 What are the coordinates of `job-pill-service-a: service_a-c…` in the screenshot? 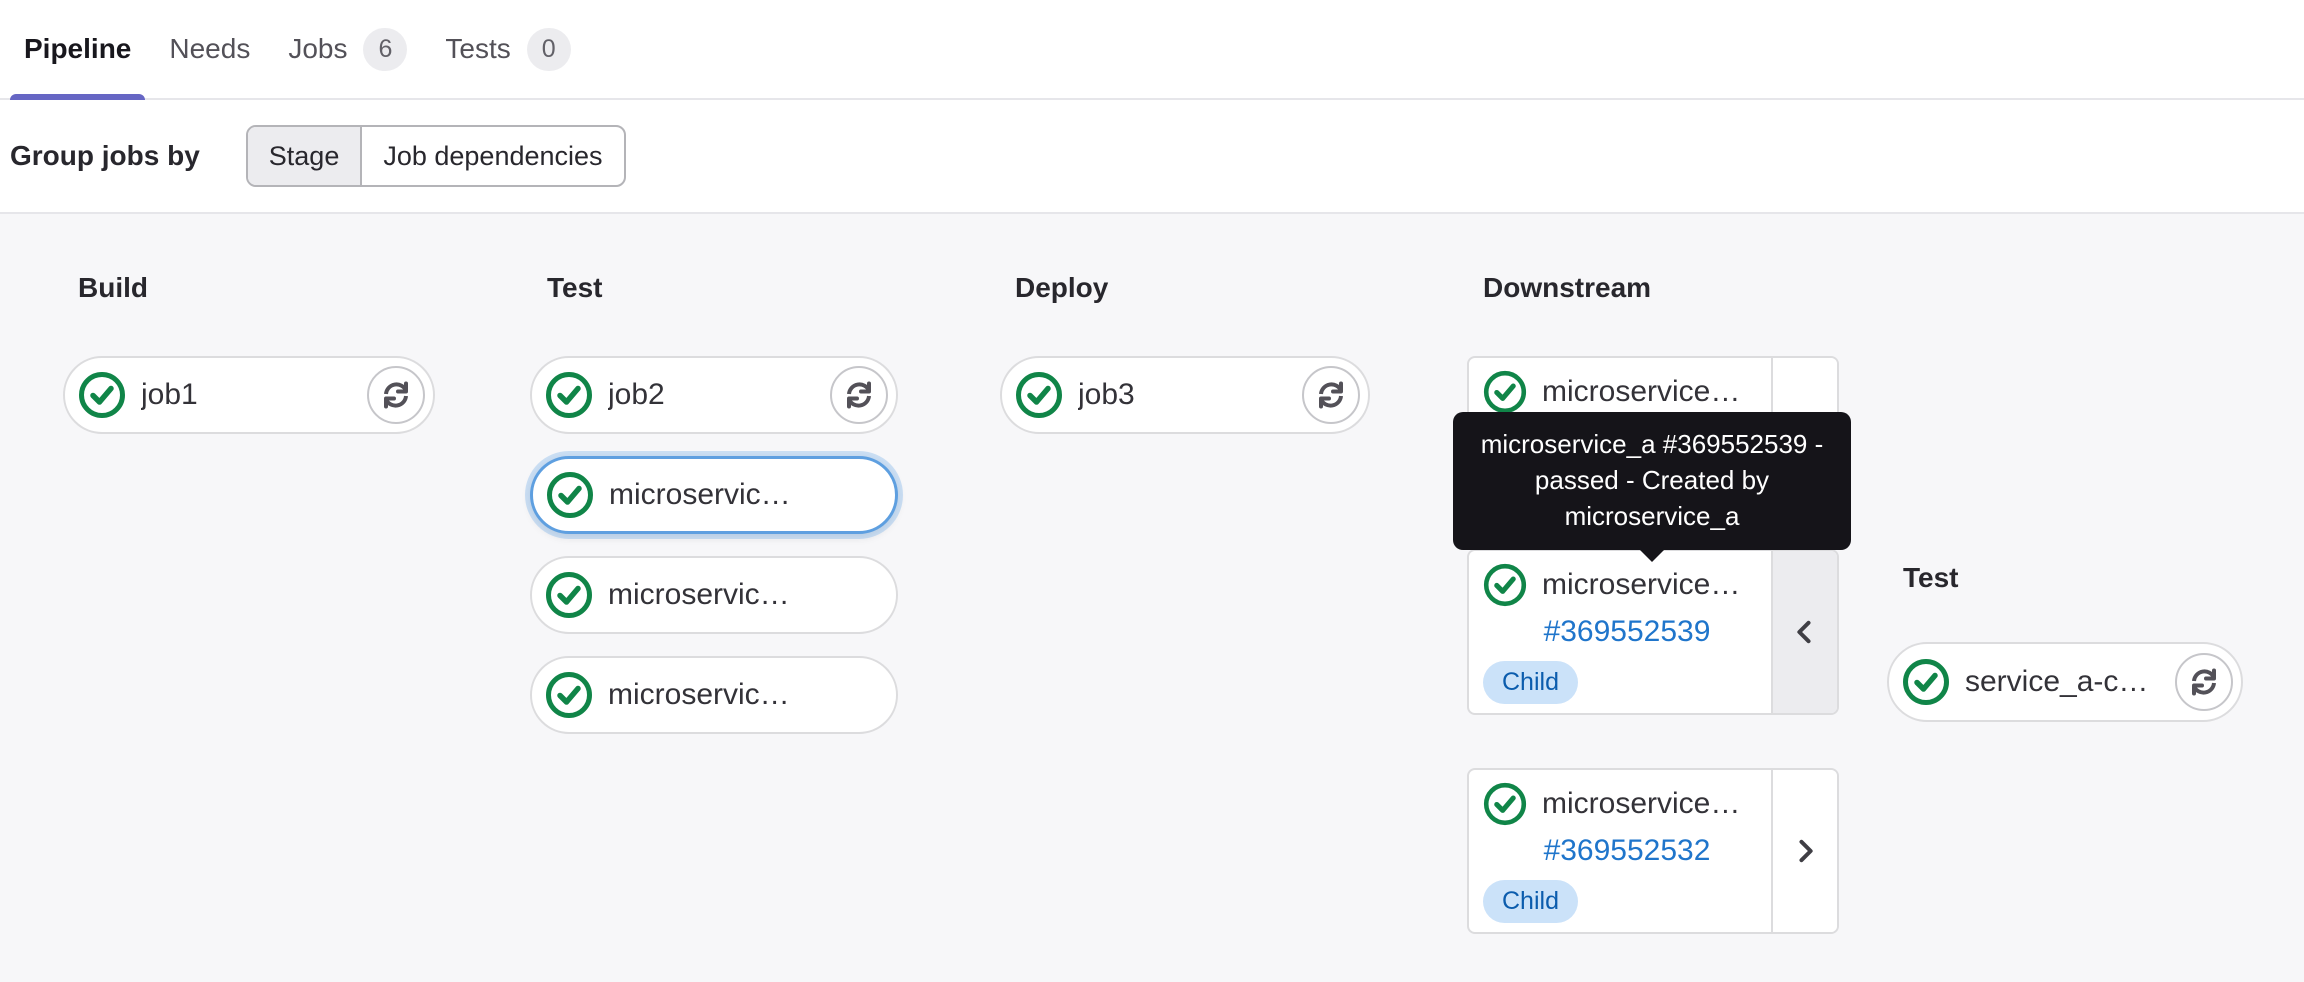 It's located at (2065, 682).